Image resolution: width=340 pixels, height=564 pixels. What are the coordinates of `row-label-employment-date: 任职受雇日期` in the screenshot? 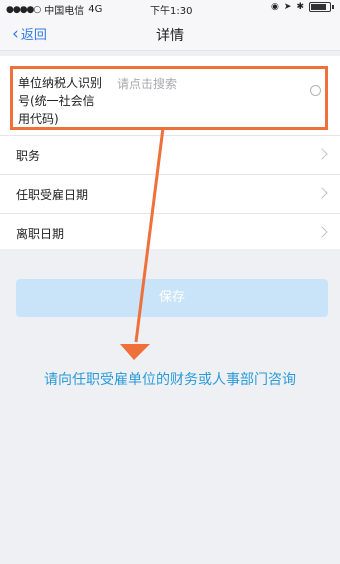 It's located at (52, 195).